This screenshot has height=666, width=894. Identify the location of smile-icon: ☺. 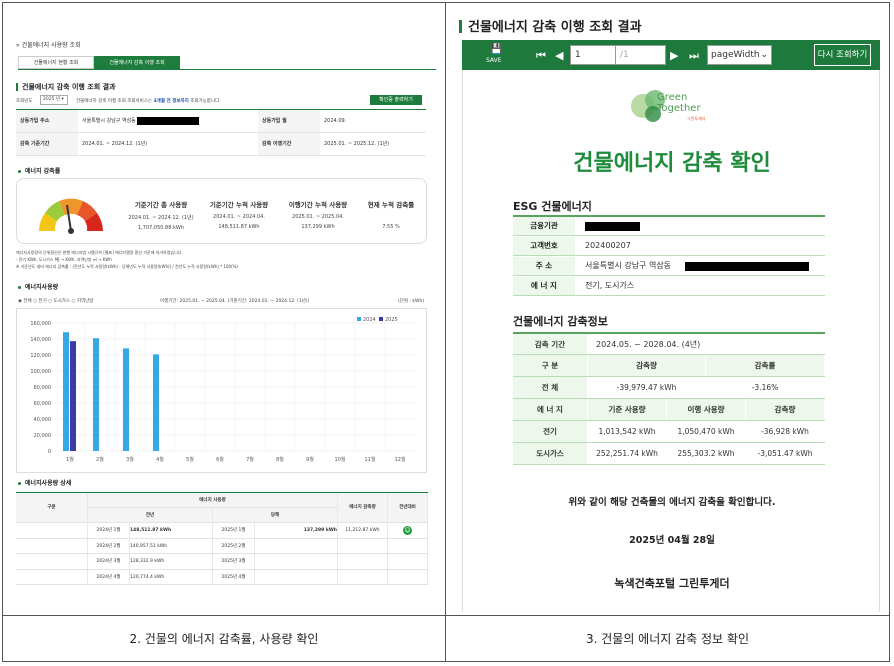
(407, 530).